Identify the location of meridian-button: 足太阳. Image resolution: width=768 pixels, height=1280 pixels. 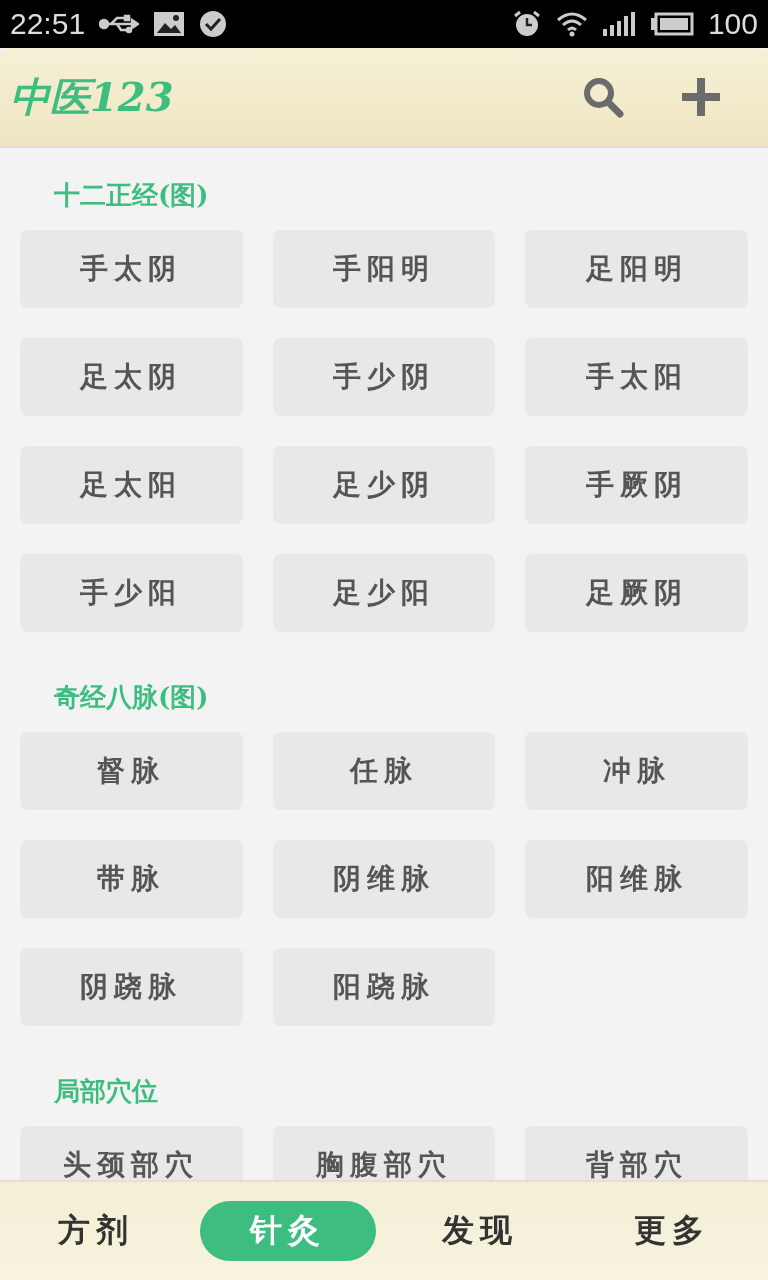
(131, 485).